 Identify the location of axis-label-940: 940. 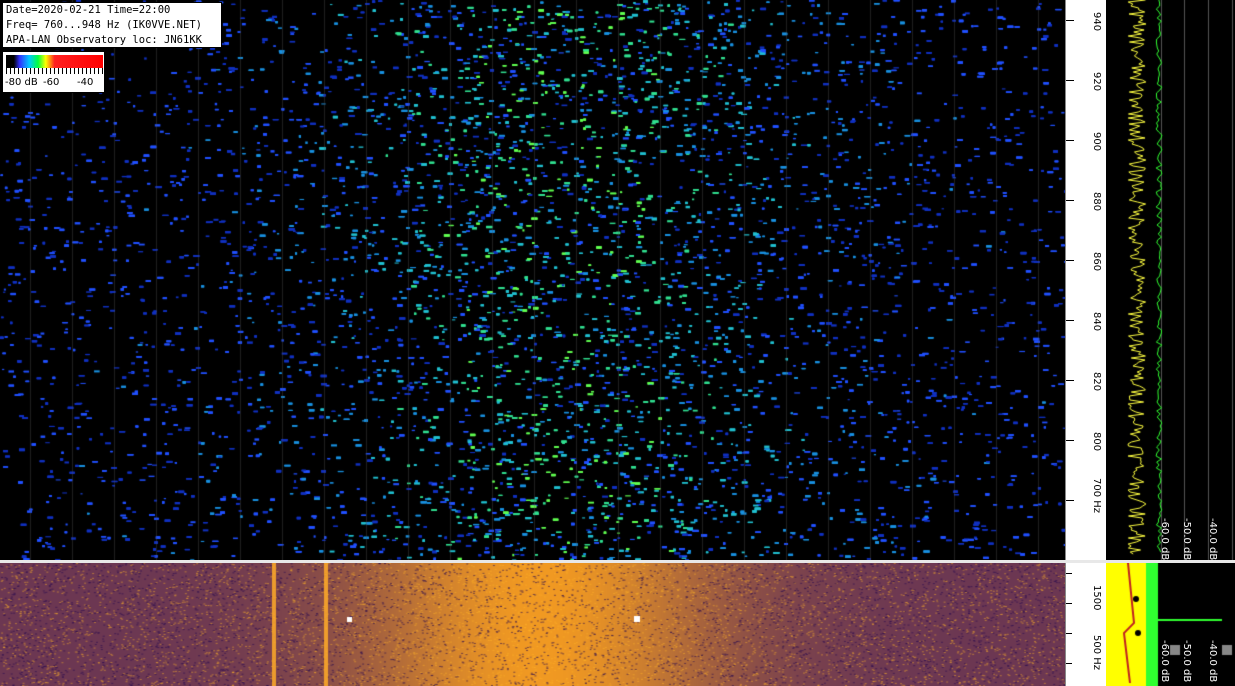
(1096, 22).